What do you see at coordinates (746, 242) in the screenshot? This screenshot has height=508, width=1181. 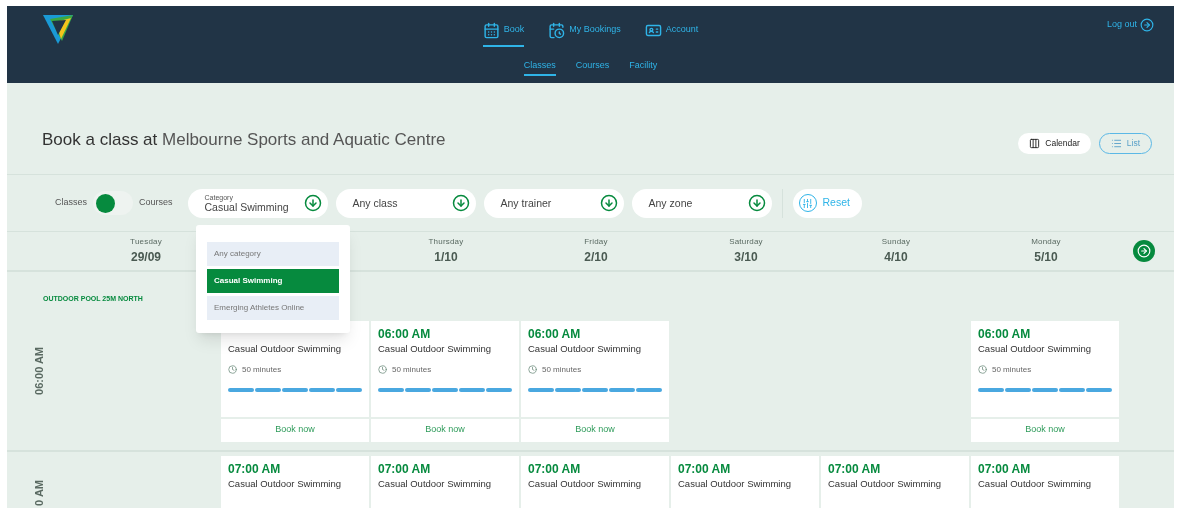 I see `day-name: Saturday` at bounding box center [746, 242].